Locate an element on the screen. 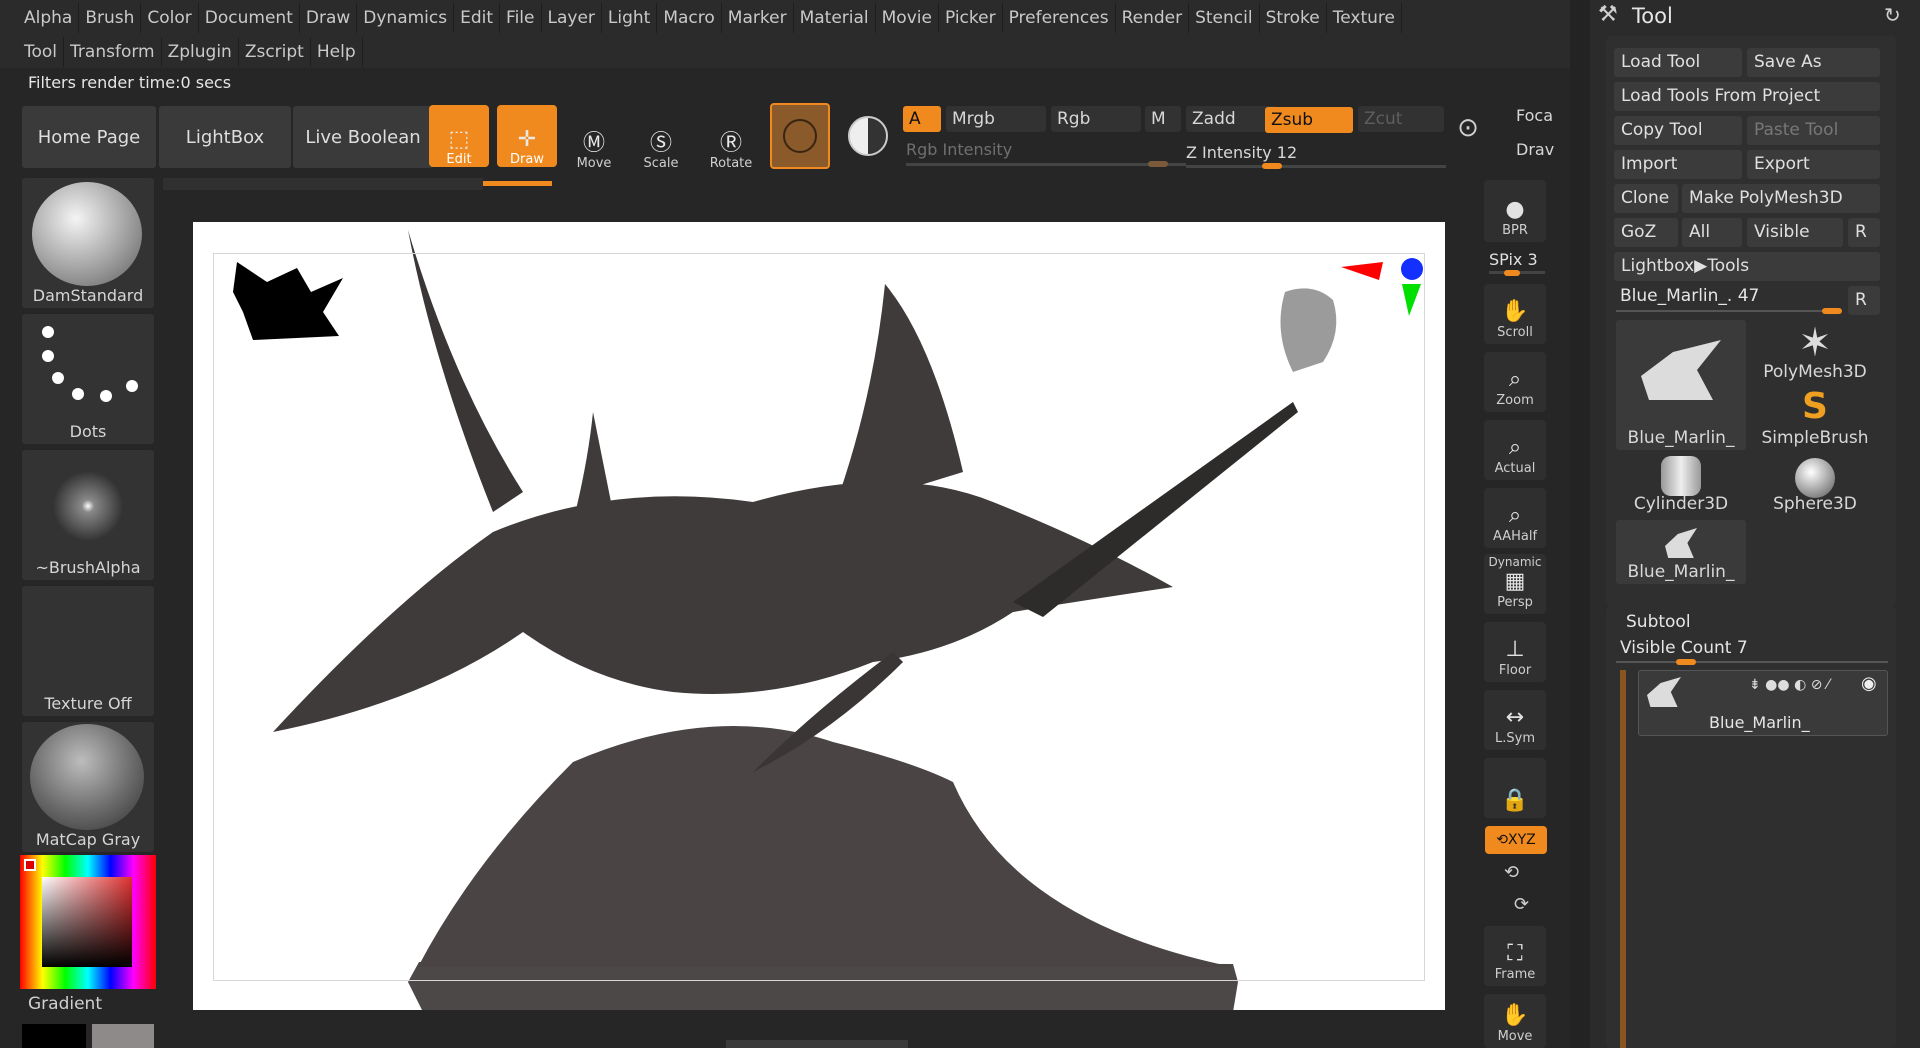  material-selector: MatCap Gray is located at coordinates (88, 787).